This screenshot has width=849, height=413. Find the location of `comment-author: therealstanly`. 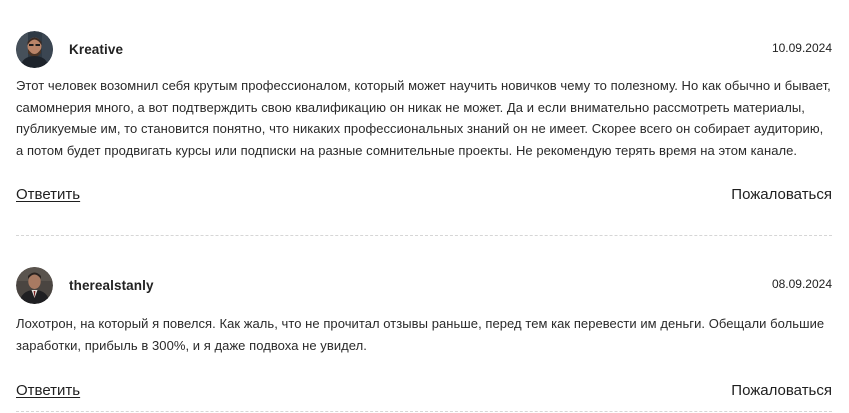

comment-author: therealstanly is located at coordinates (111, 285).